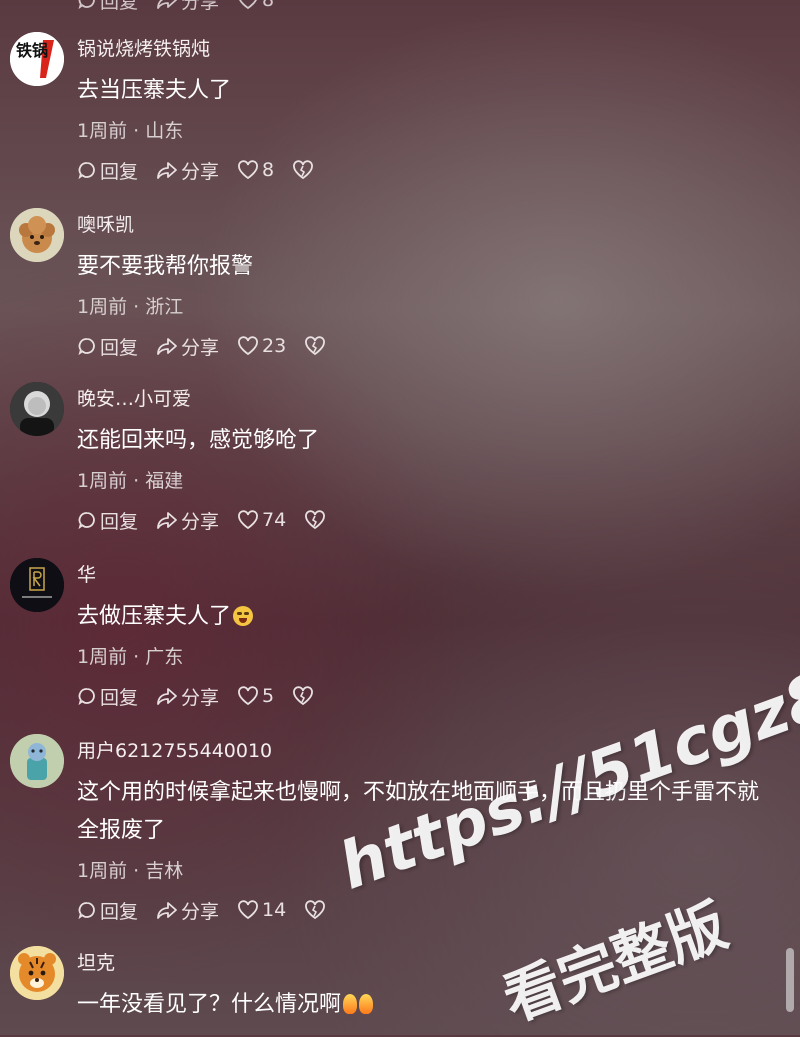 This screenshot has height=1037, width=800. I want to click on cartoon-avatar-icon, so click(37, 761).